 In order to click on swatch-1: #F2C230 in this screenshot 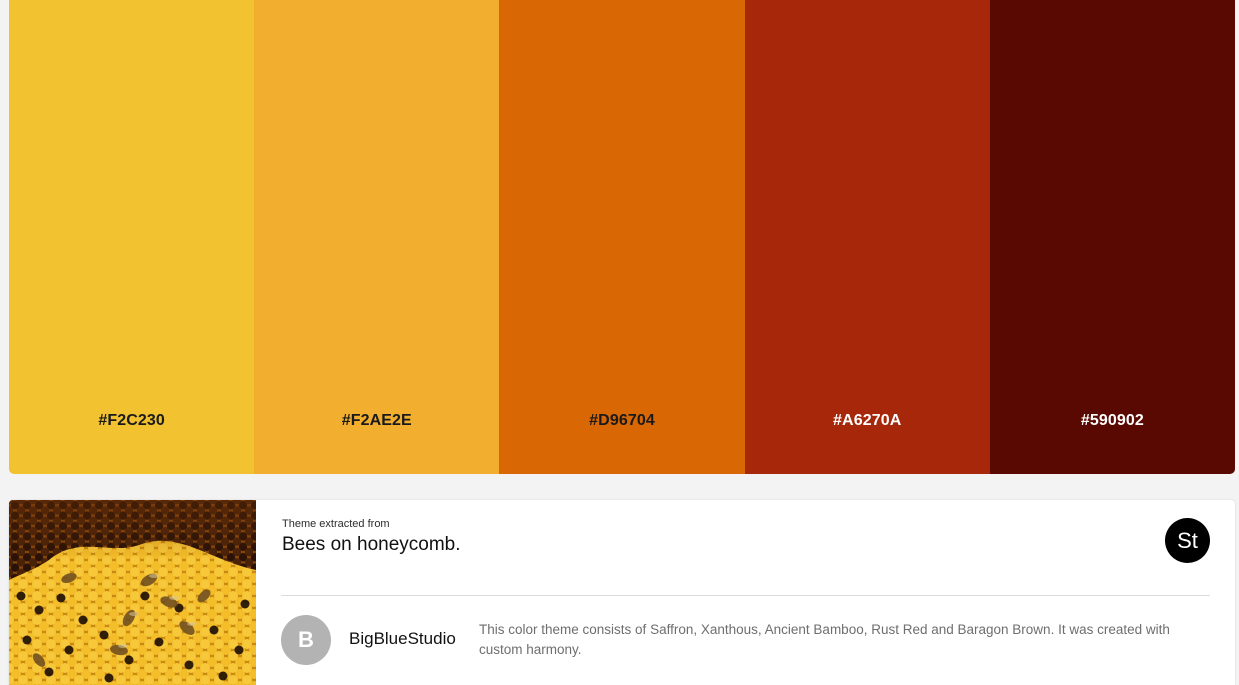, I will do `click(132, 237)`.